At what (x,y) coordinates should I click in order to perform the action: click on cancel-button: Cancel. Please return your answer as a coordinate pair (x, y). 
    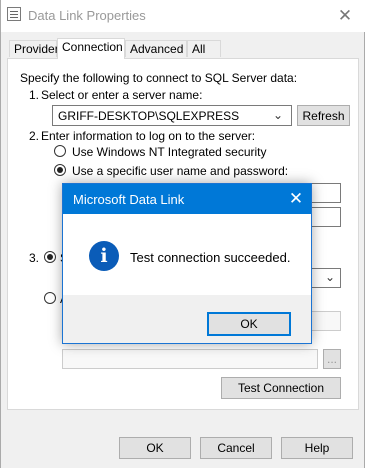
    Looking at the image, I should click on (236, 448).